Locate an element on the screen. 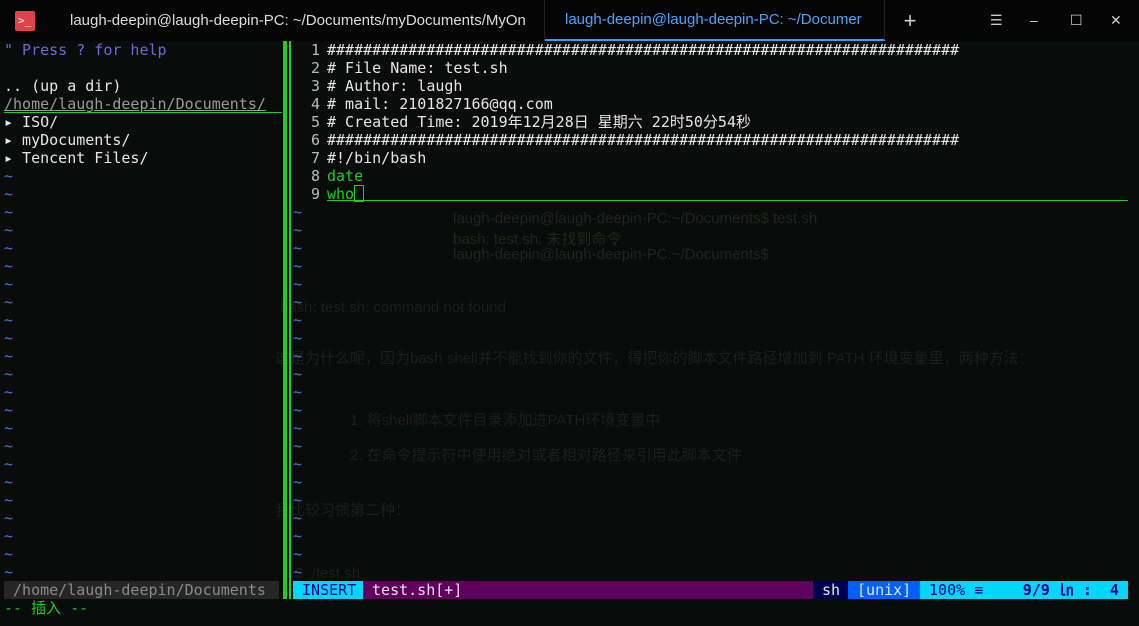 This screenshot has height=626, width=1139. ghost-text: bash: test.sh: command not found is located at coordinates (393, 307).